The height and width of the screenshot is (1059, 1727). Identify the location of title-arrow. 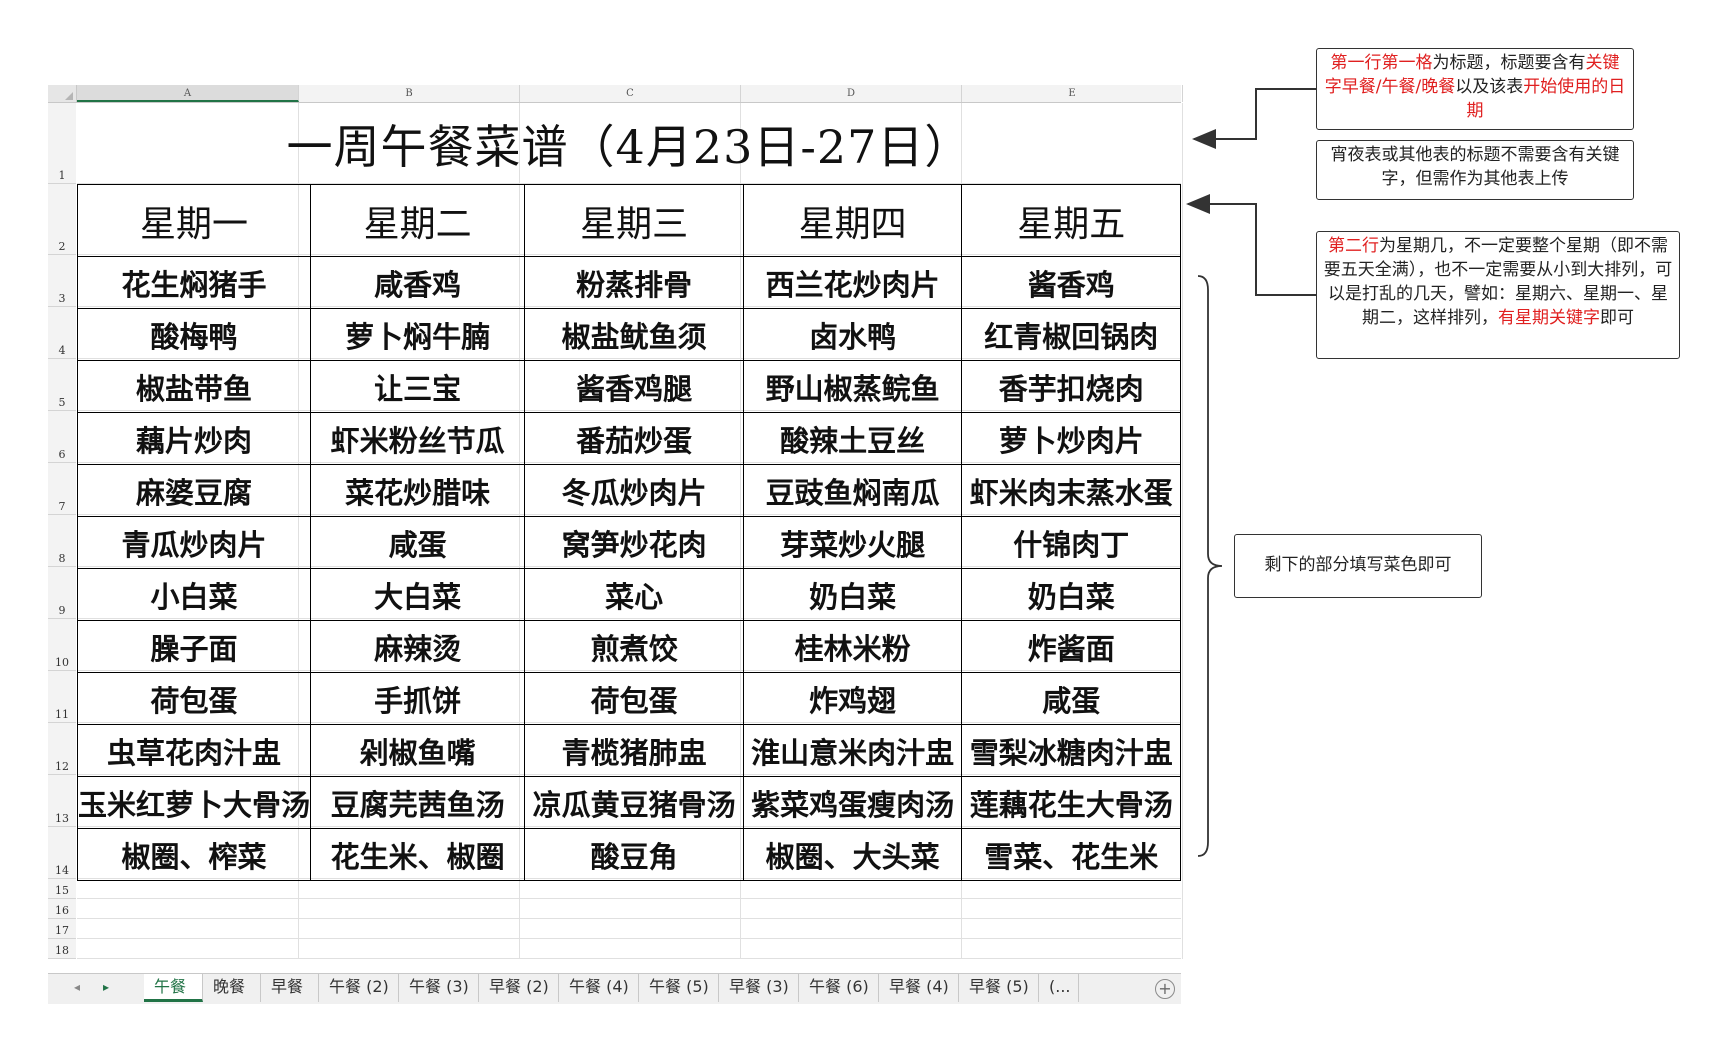
(1254, 118).